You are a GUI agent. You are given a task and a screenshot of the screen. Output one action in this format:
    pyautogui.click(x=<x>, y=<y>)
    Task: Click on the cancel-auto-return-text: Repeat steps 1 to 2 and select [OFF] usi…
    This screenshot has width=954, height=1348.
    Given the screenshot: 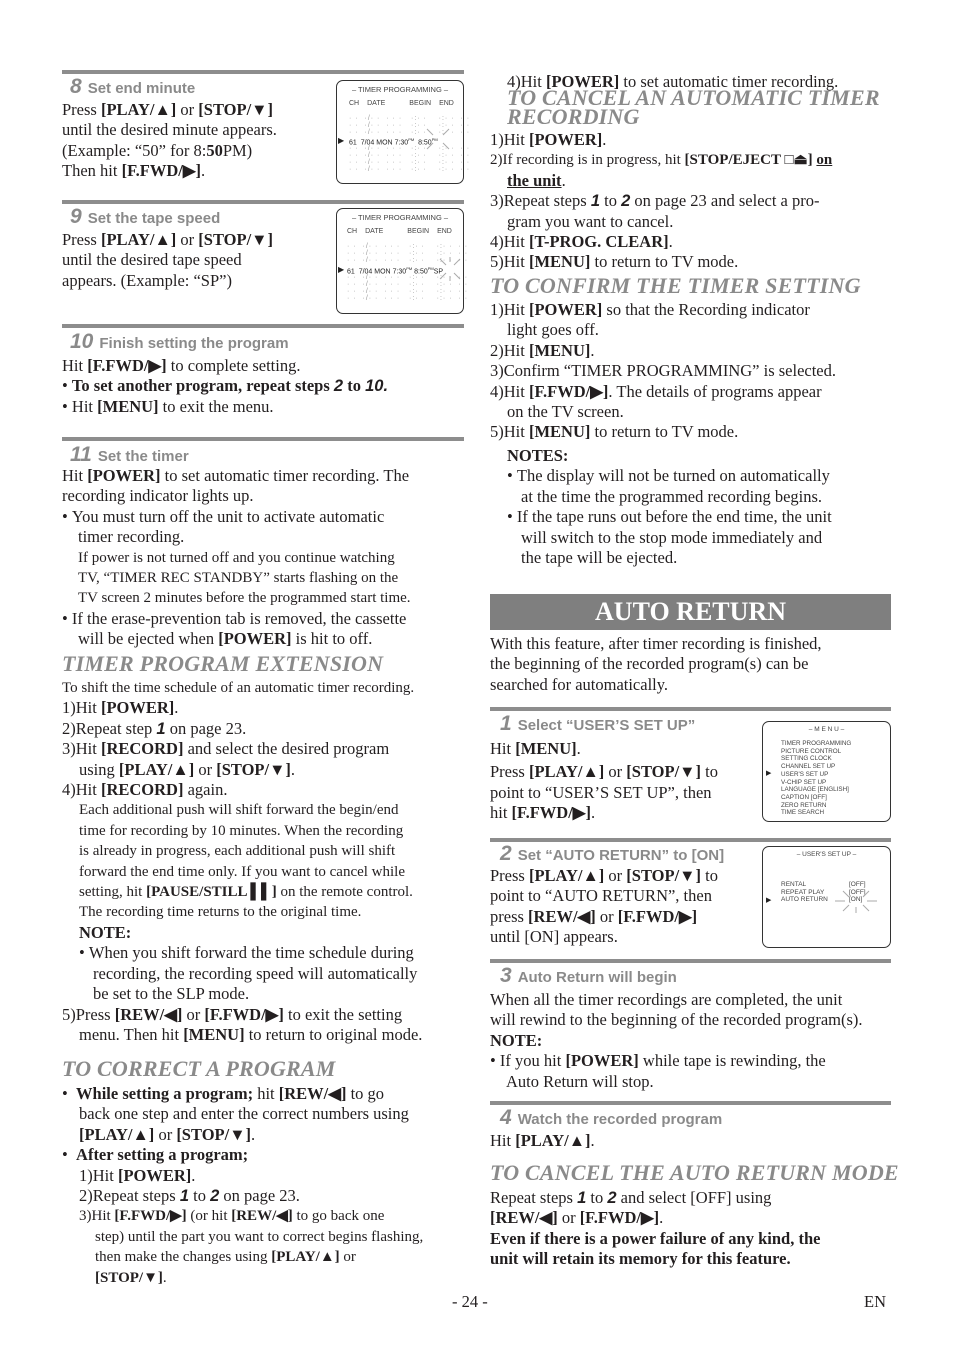 What is the action you would take?
    pyautogui.click(x=655, y=1228)
    